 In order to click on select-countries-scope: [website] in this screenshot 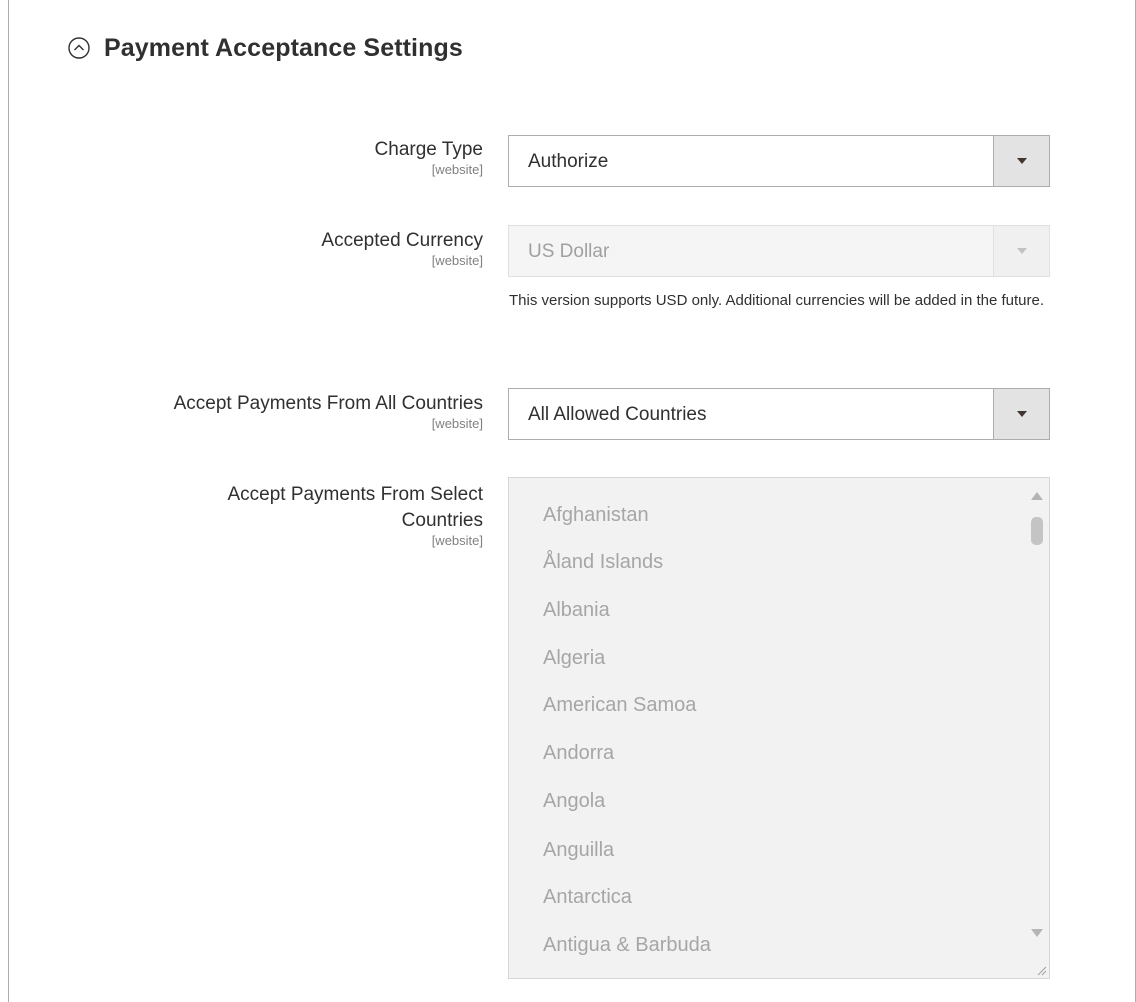, I will do `click(457, 540)`.